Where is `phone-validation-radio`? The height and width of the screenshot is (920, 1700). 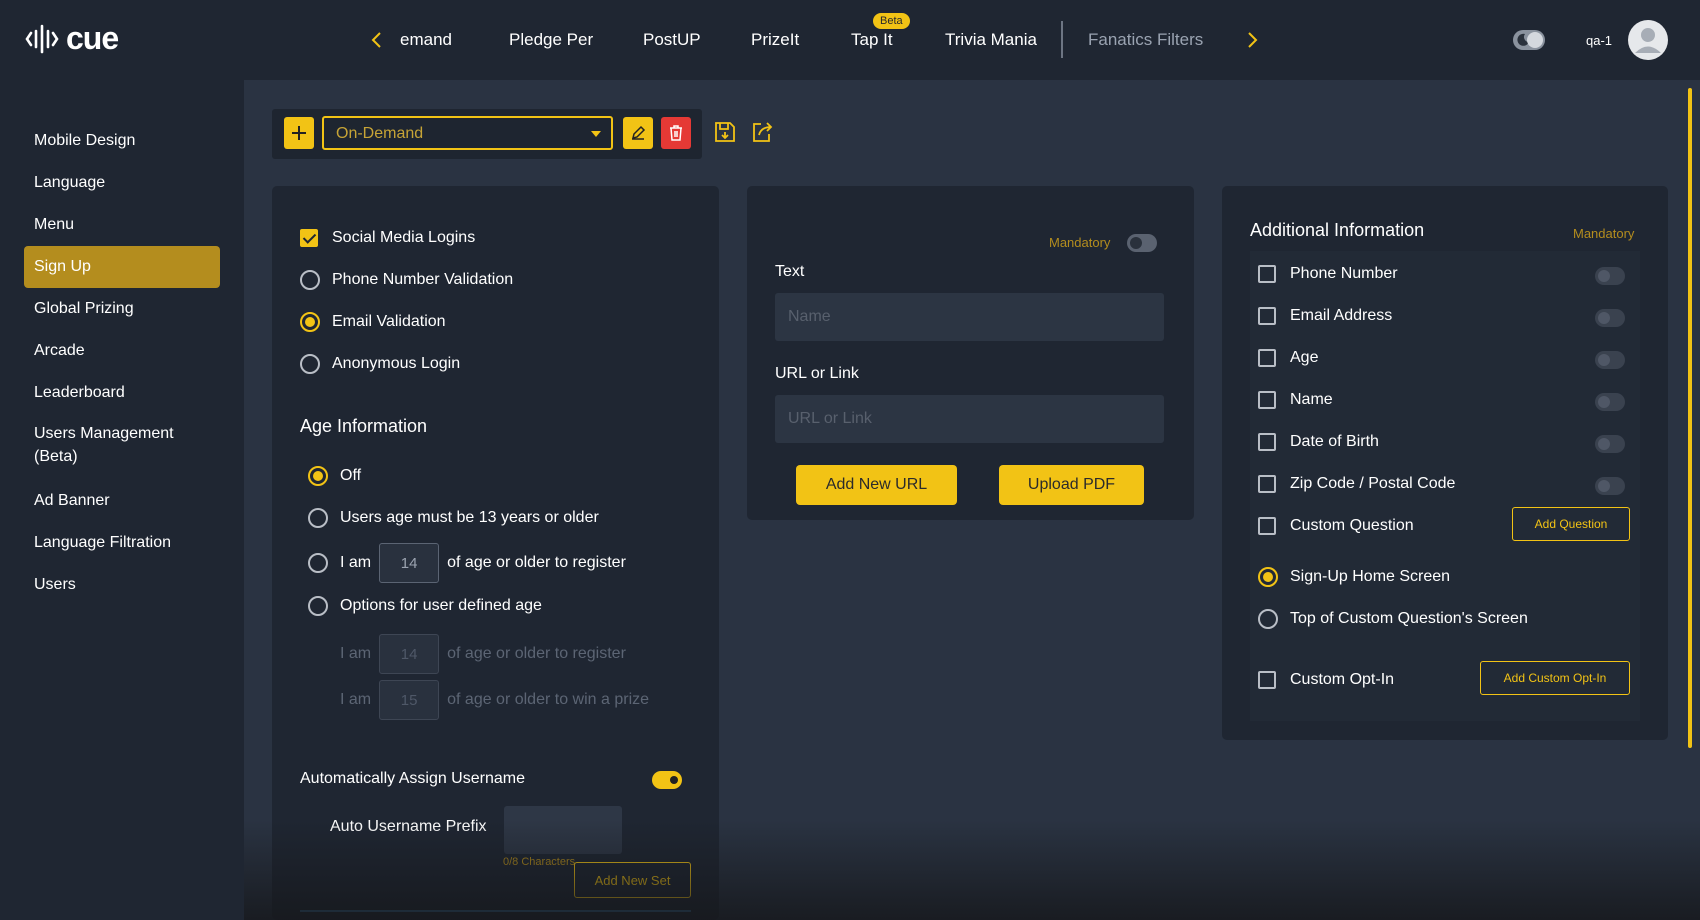
phone-validation-radio is located at coordinates (310, 280).